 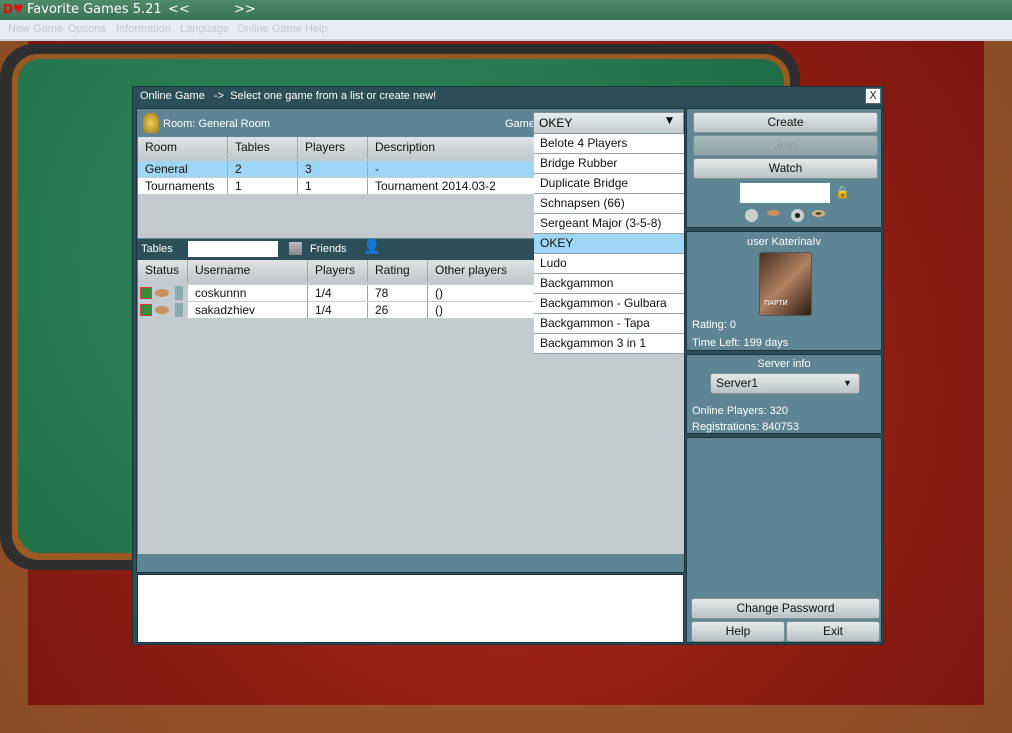 What do you see at coordinates (714, 325) in the screenshot?
I see `user-rating: Rating: 0` at bounding box center [714, 325].